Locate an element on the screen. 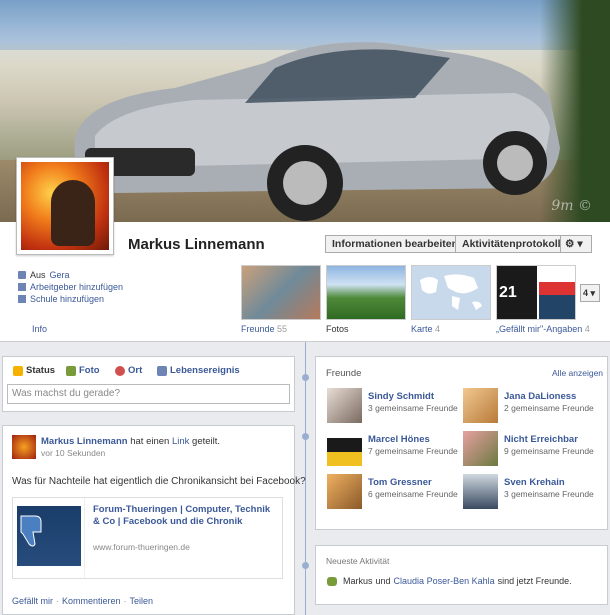 This screenshot has width=610, height=615. friend-mutual: 2 gemeinsame Freunde is located at coordinates (549, 408).